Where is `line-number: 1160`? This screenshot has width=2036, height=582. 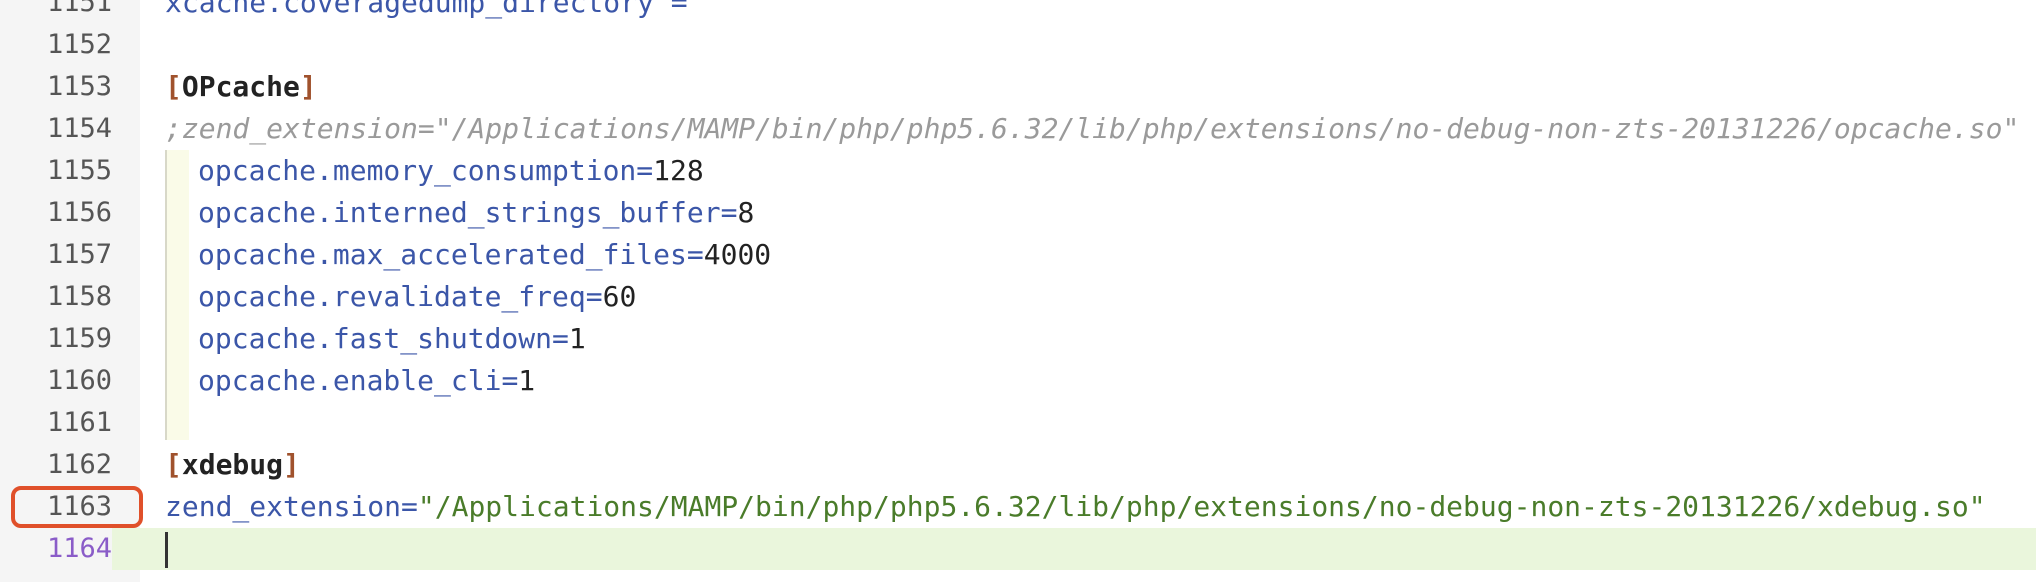
line-number: 1160 is located at coordinates (79, 380).